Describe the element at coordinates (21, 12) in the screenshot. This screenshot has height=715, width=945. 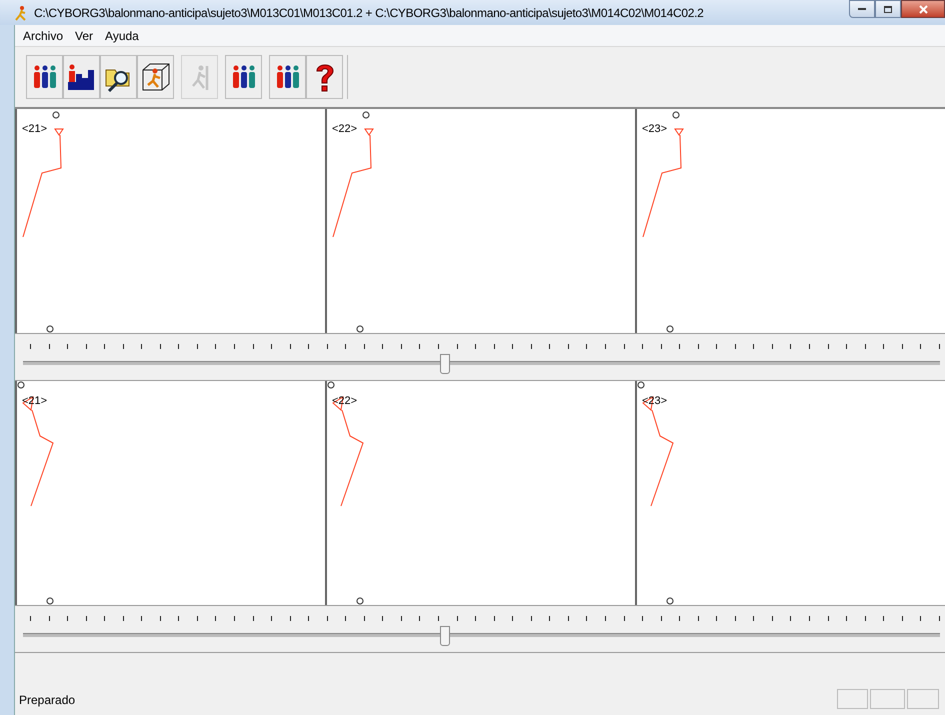
I see `stick-figure-icon` at that location.